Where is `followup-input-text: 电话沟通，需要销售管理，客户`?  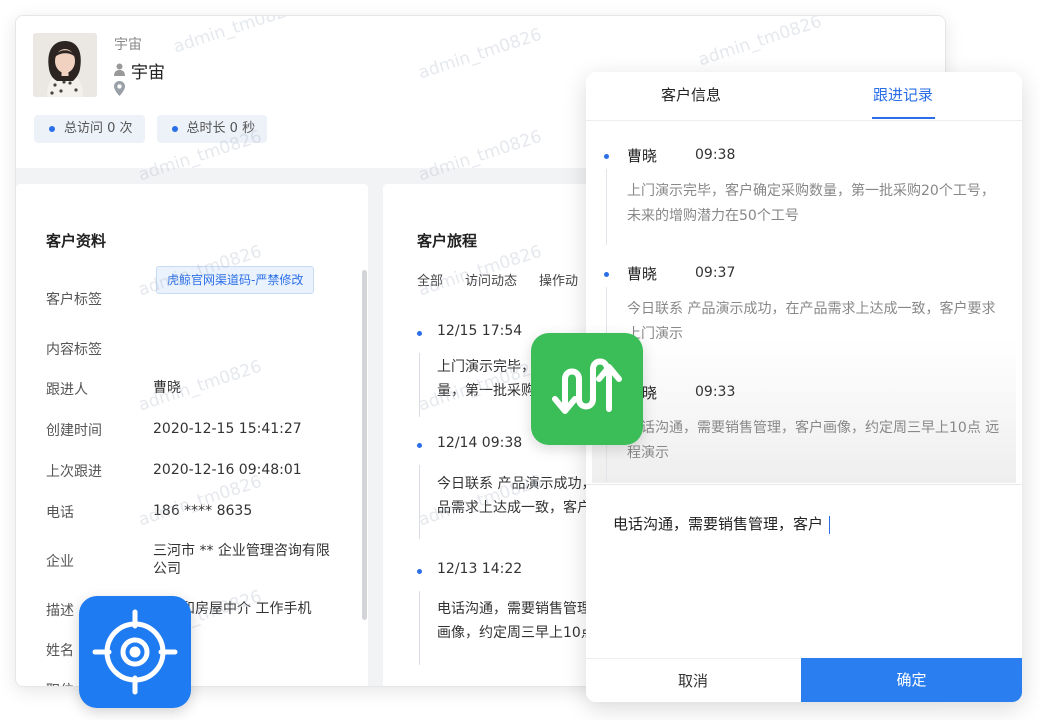
followup-input-text: 电话沟通，需要销售管理，客户 is located at coordinates (722, 523).